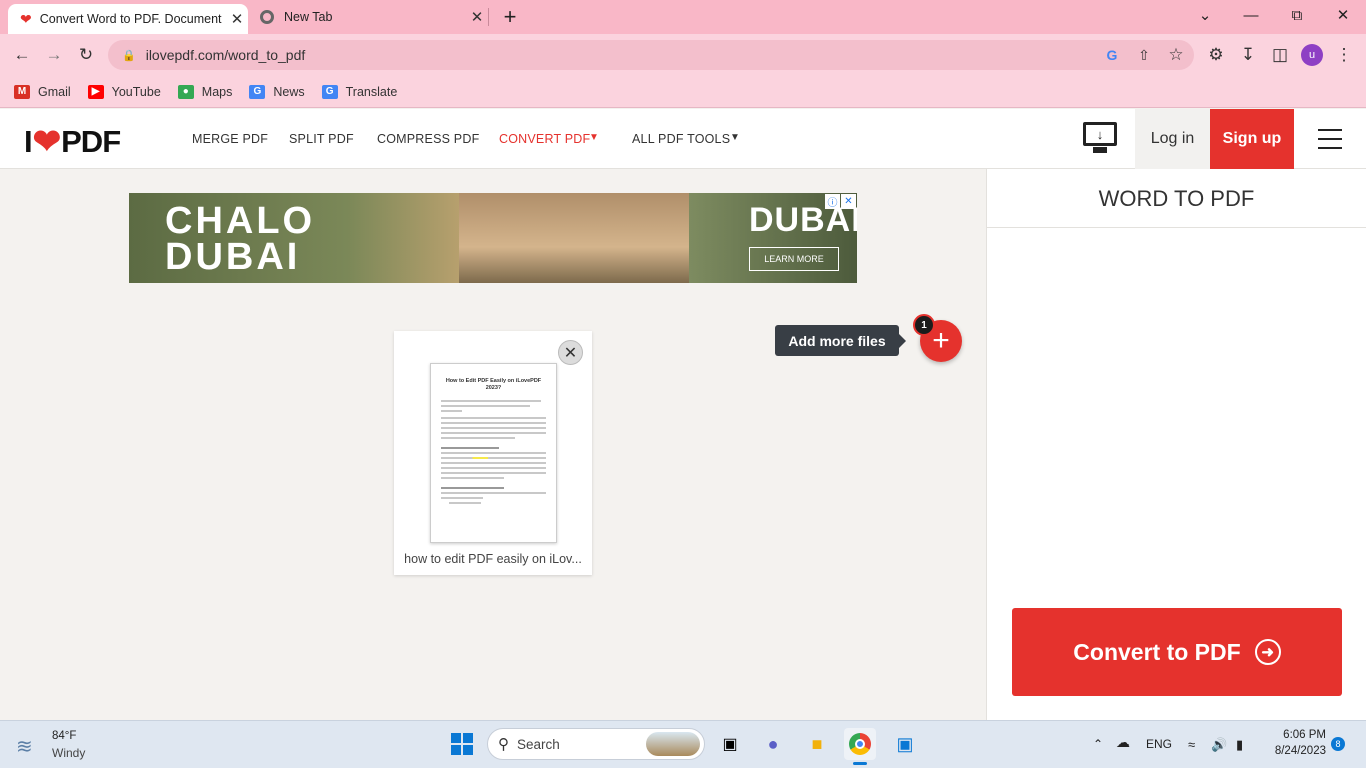 This screenshot has height=768, width=1366. I want to click on close-window-icon: ✕, so click(1343, 15).